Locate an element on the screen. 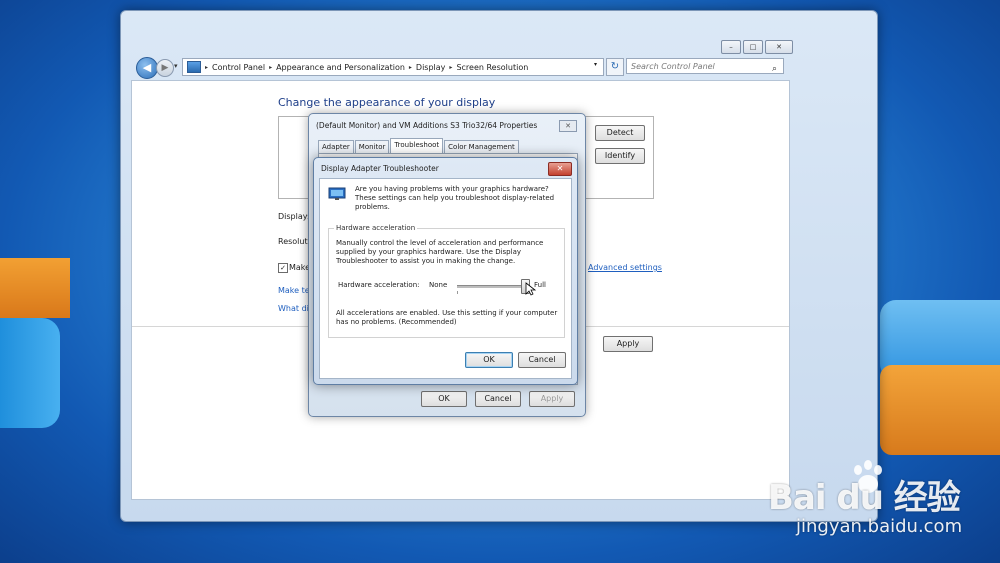 This screenshot has height=563, width=1000. tab-color-management: Color Management is located at coordinates (481, 146).